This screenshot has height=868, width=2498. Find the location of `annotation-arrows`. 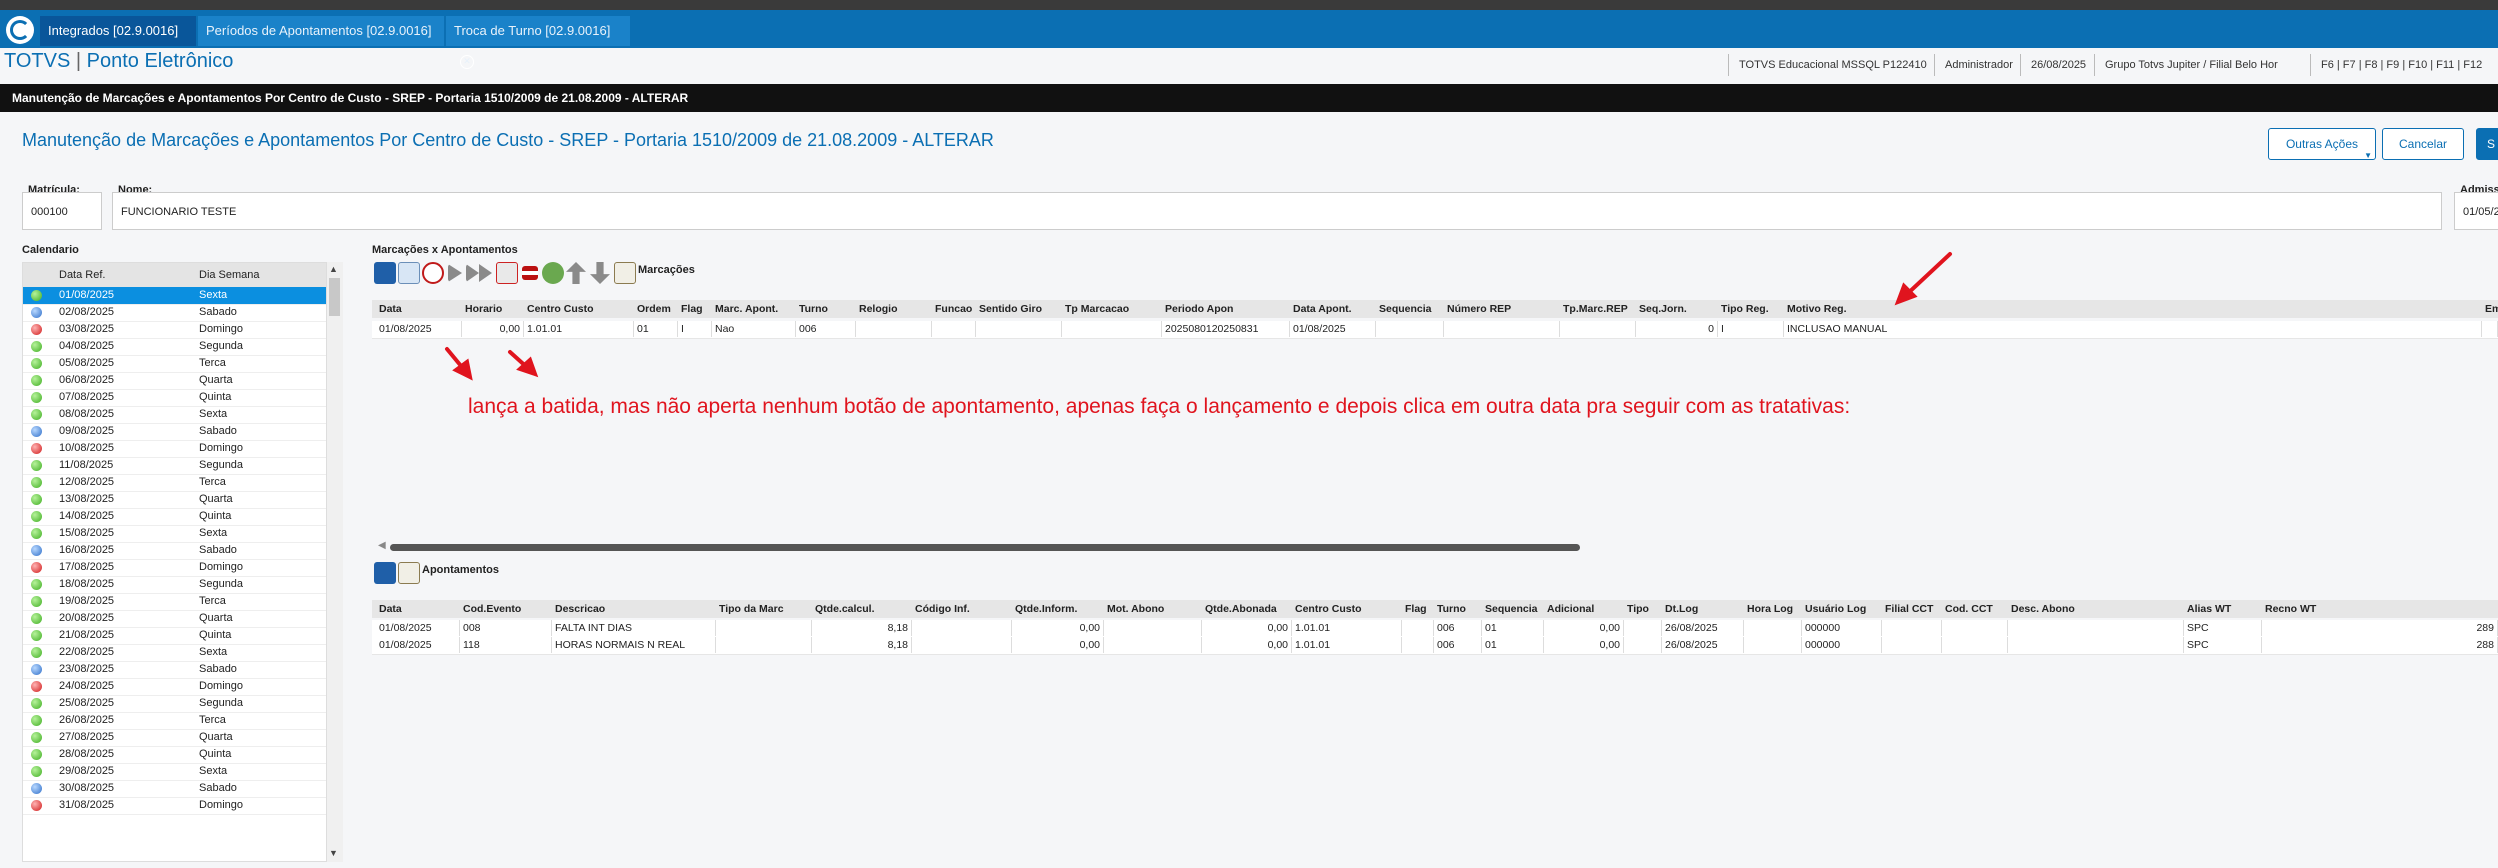

annotation-arrows is located at coordinates (1198, 316).